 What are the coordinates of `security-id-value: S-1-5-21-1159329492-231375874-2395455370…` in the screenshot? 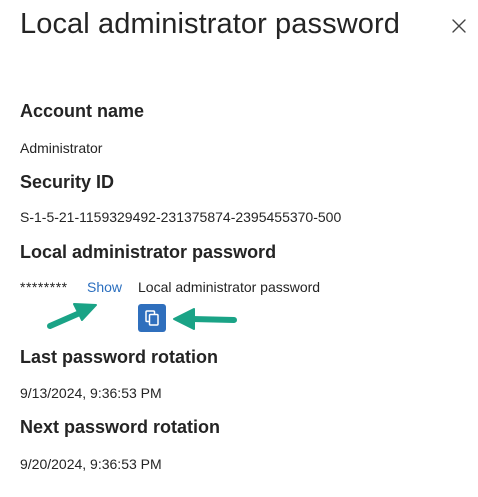 It's located at (181, 217).